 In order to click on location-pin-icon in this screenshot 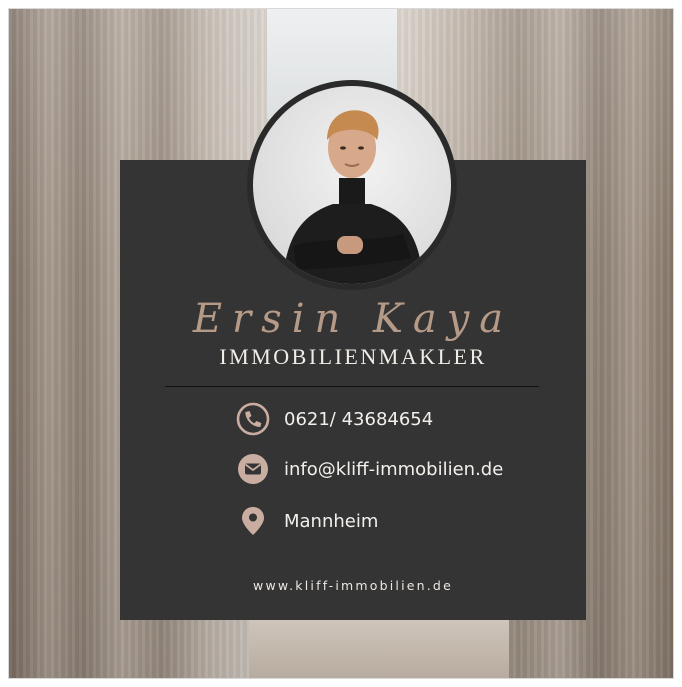, I will do `click(253, 521)`.